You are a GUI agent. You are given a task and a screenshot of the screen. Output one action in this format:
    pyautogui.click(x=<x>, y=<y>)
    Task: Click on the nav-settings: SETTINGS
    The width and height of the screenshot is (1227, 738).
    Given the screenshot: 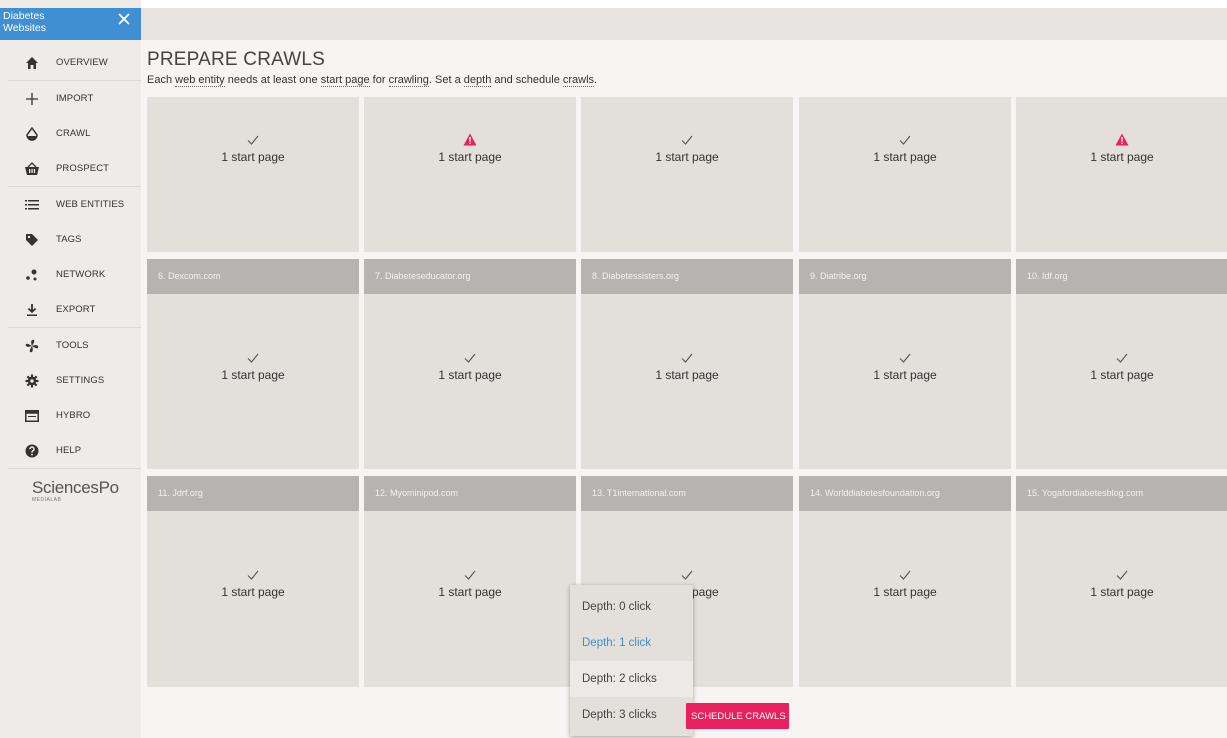 What is the action you would take?
    pyautogui.click(x=70, y=380)
    